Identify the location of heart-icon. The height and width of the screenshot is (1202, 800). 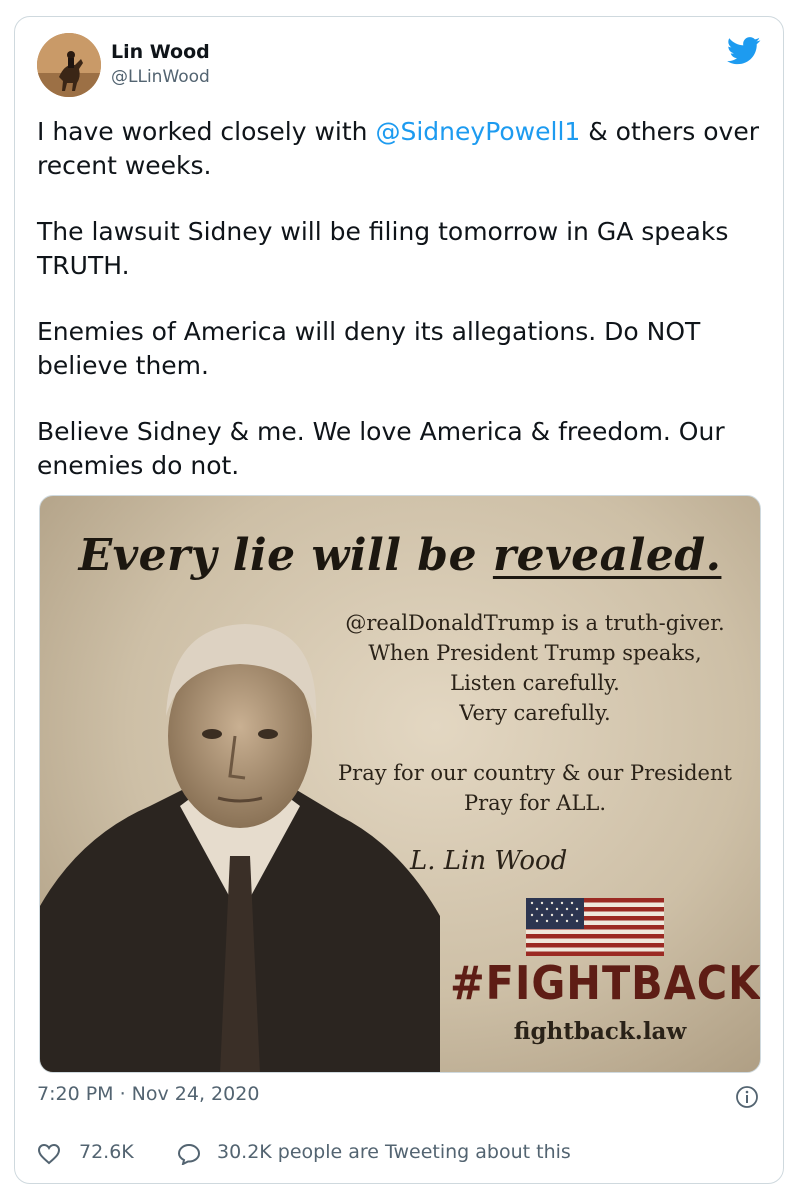
(49, 1154).